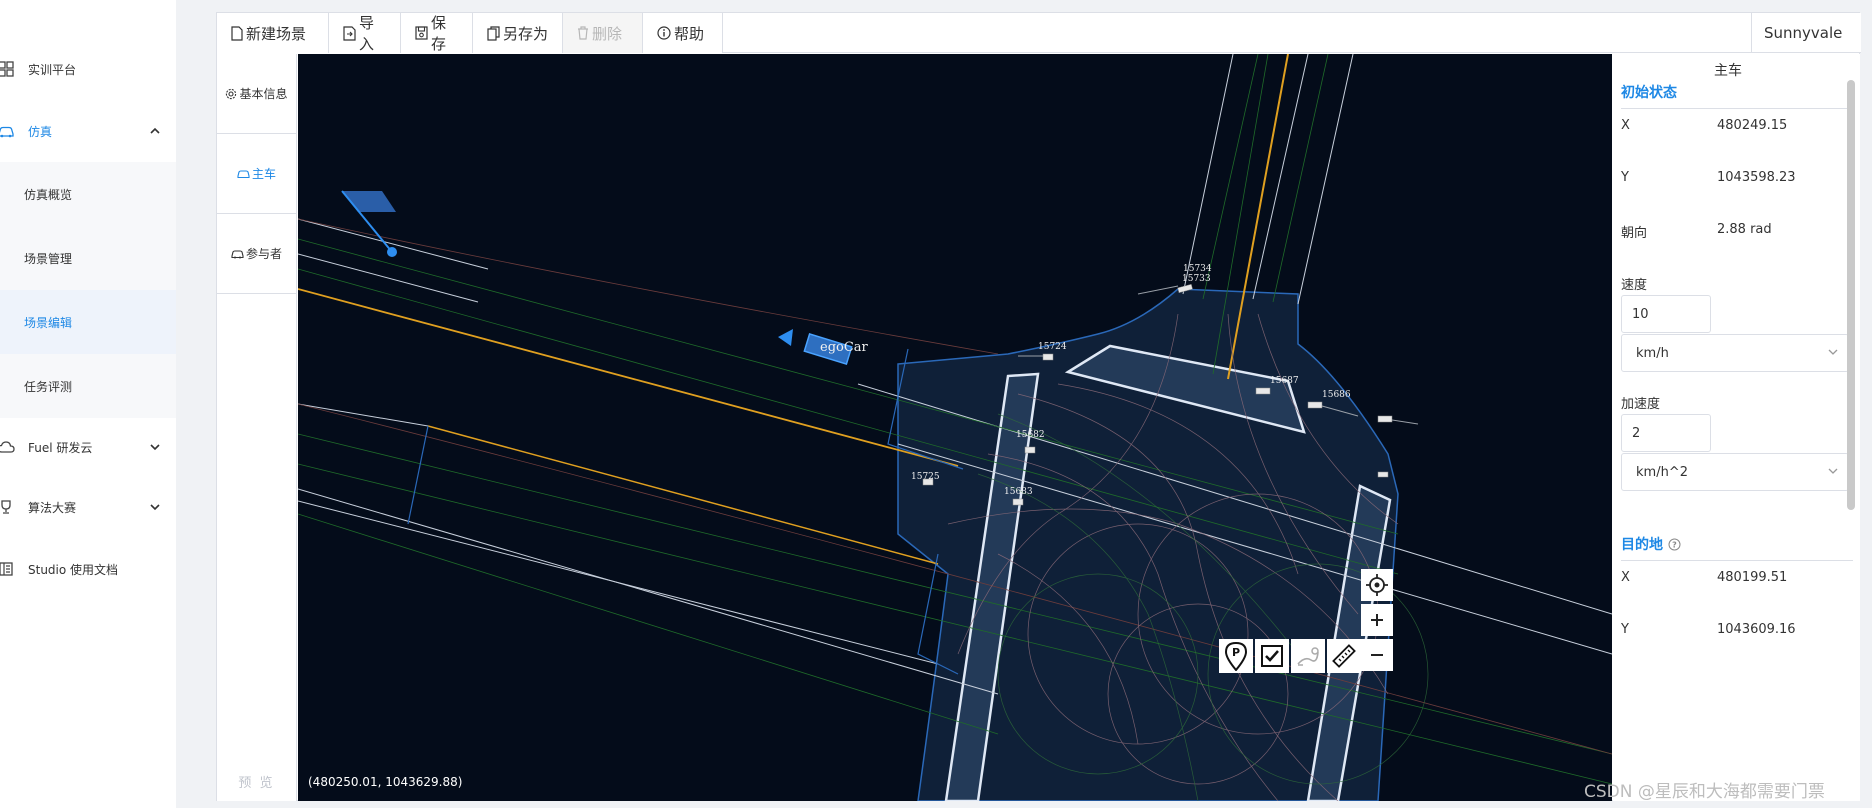  I want to click on route-tool-button, so click(1308, 656).